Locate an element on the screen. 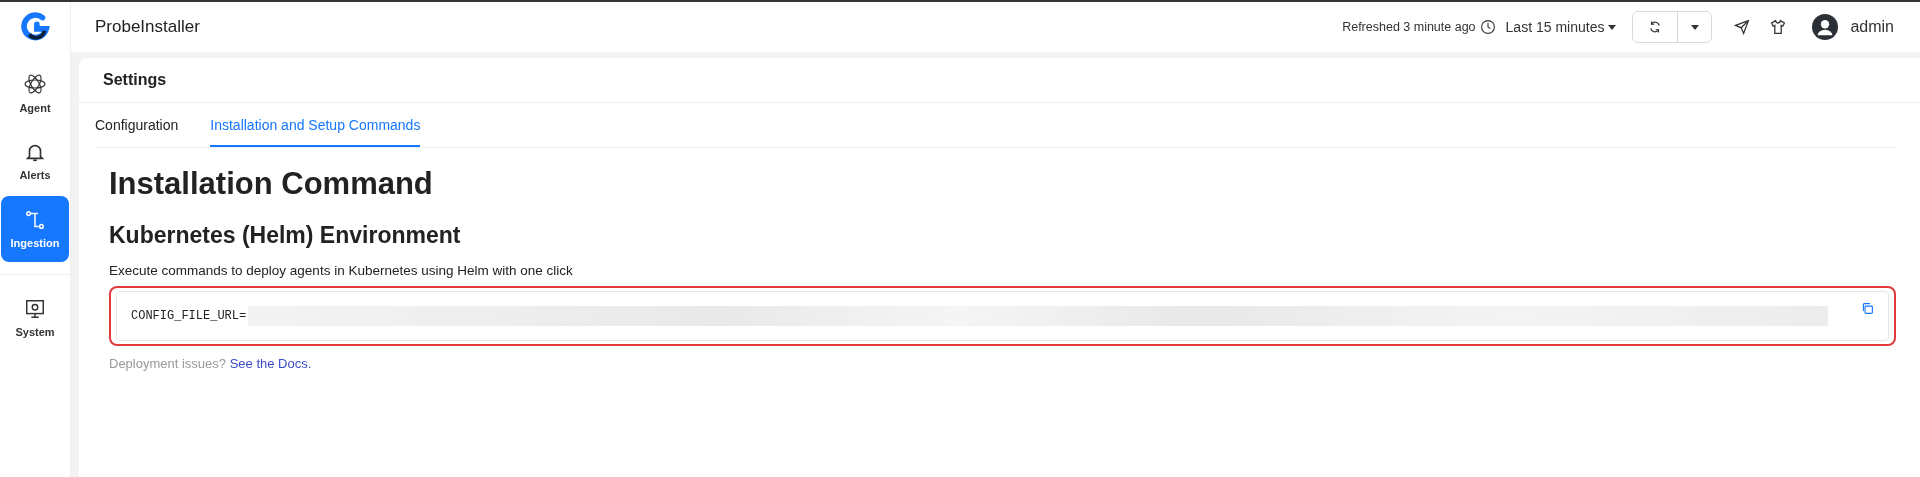  docs-link: See the Docs. is located at coordinates (270, 363).